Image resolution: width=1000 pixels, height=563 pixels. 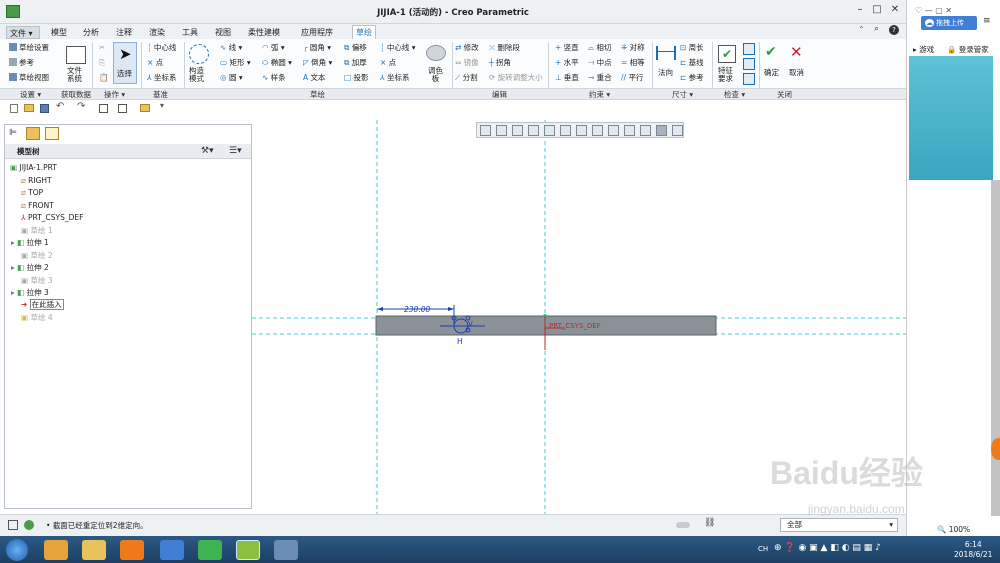 What do you see at coordinates (451, 309) in the screenshot?
I see `dimension-arrow-right` at bounding box center [451, 309].